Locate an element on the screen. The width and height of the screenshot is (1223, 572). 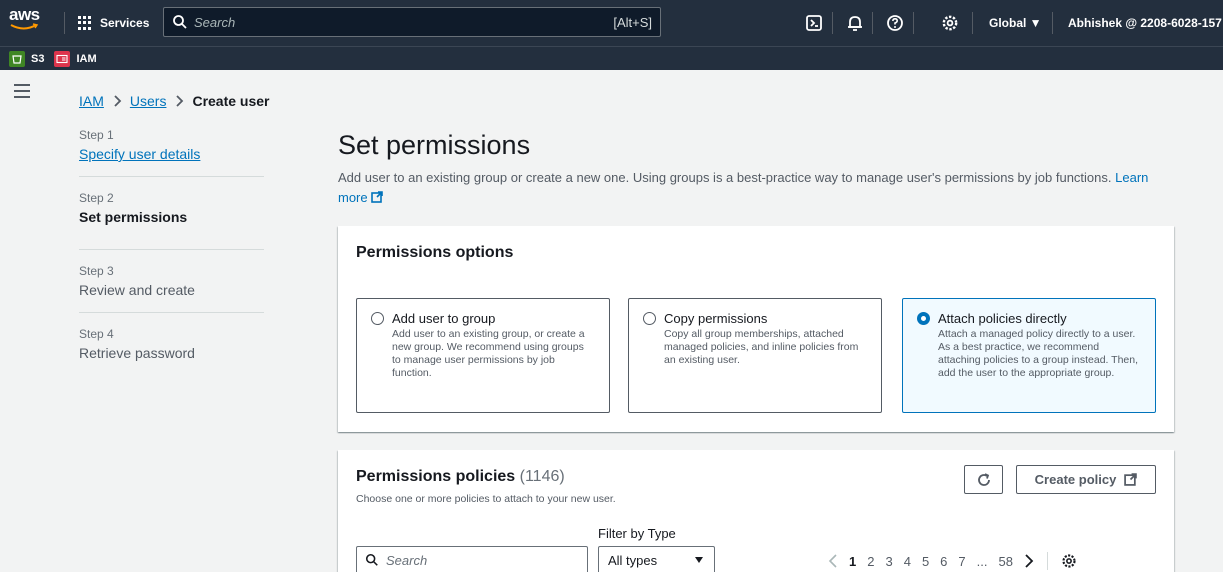
bell-icon is located at coordinates (855, 23).